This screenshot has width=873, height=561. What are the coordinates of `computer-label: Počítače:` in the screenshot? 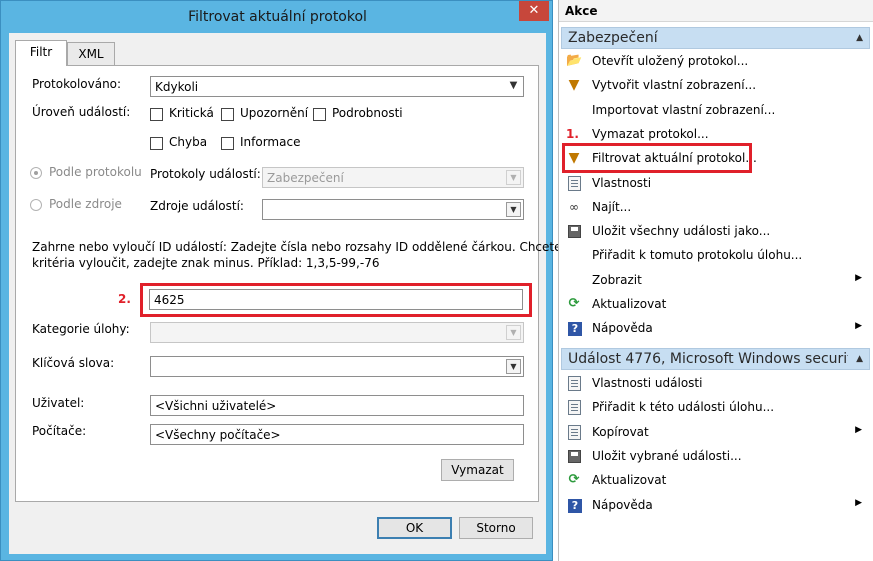 It's located at (59, 431).